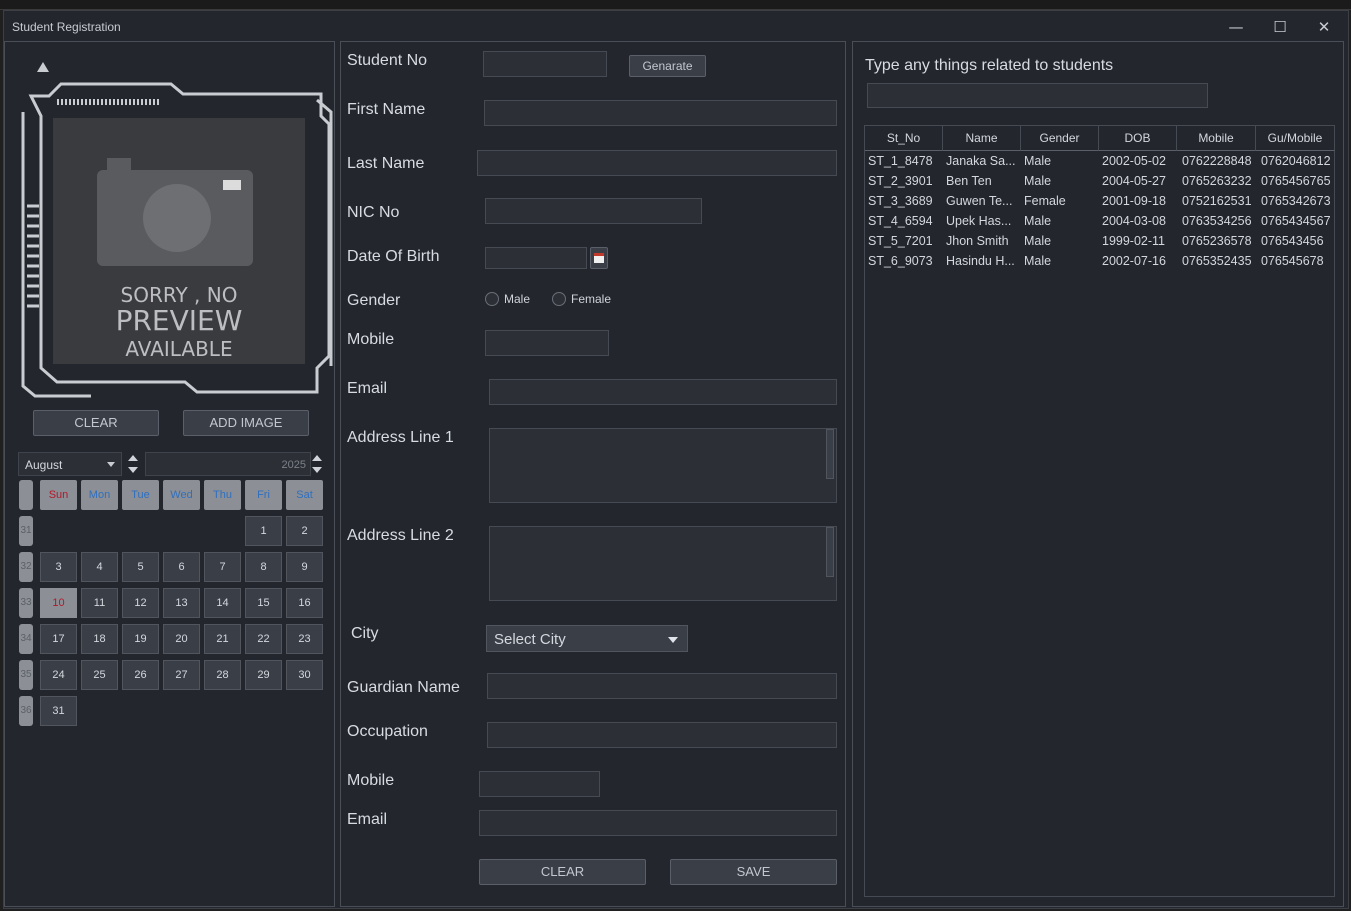 The height and width of the screenshot is (911, 1351). Describe the element at coordinates (58, 567) in the screenshot. I see `calendar-day: 3` at that location.